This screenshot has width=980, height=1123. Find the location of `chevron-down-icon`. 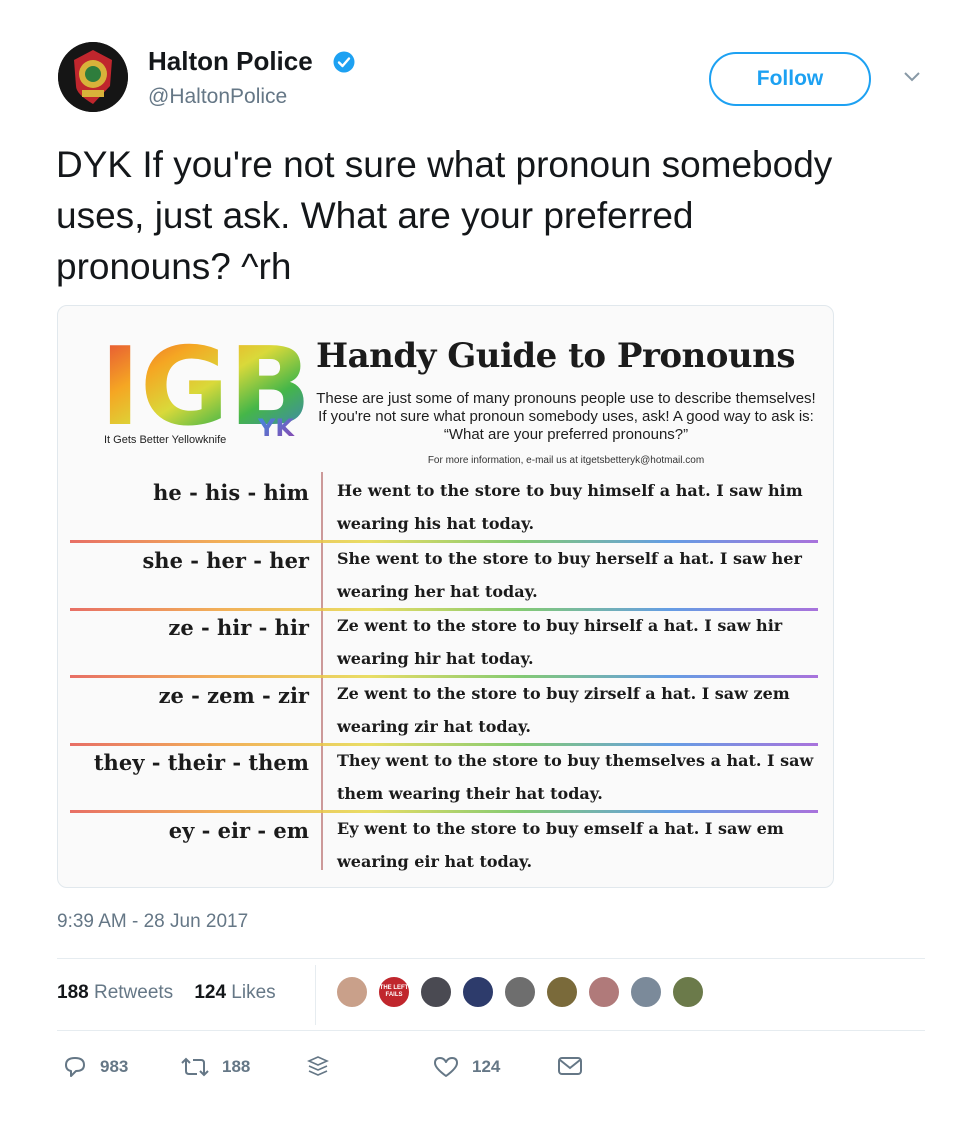

chevron-down-icon is located at coordinates (912, 77).